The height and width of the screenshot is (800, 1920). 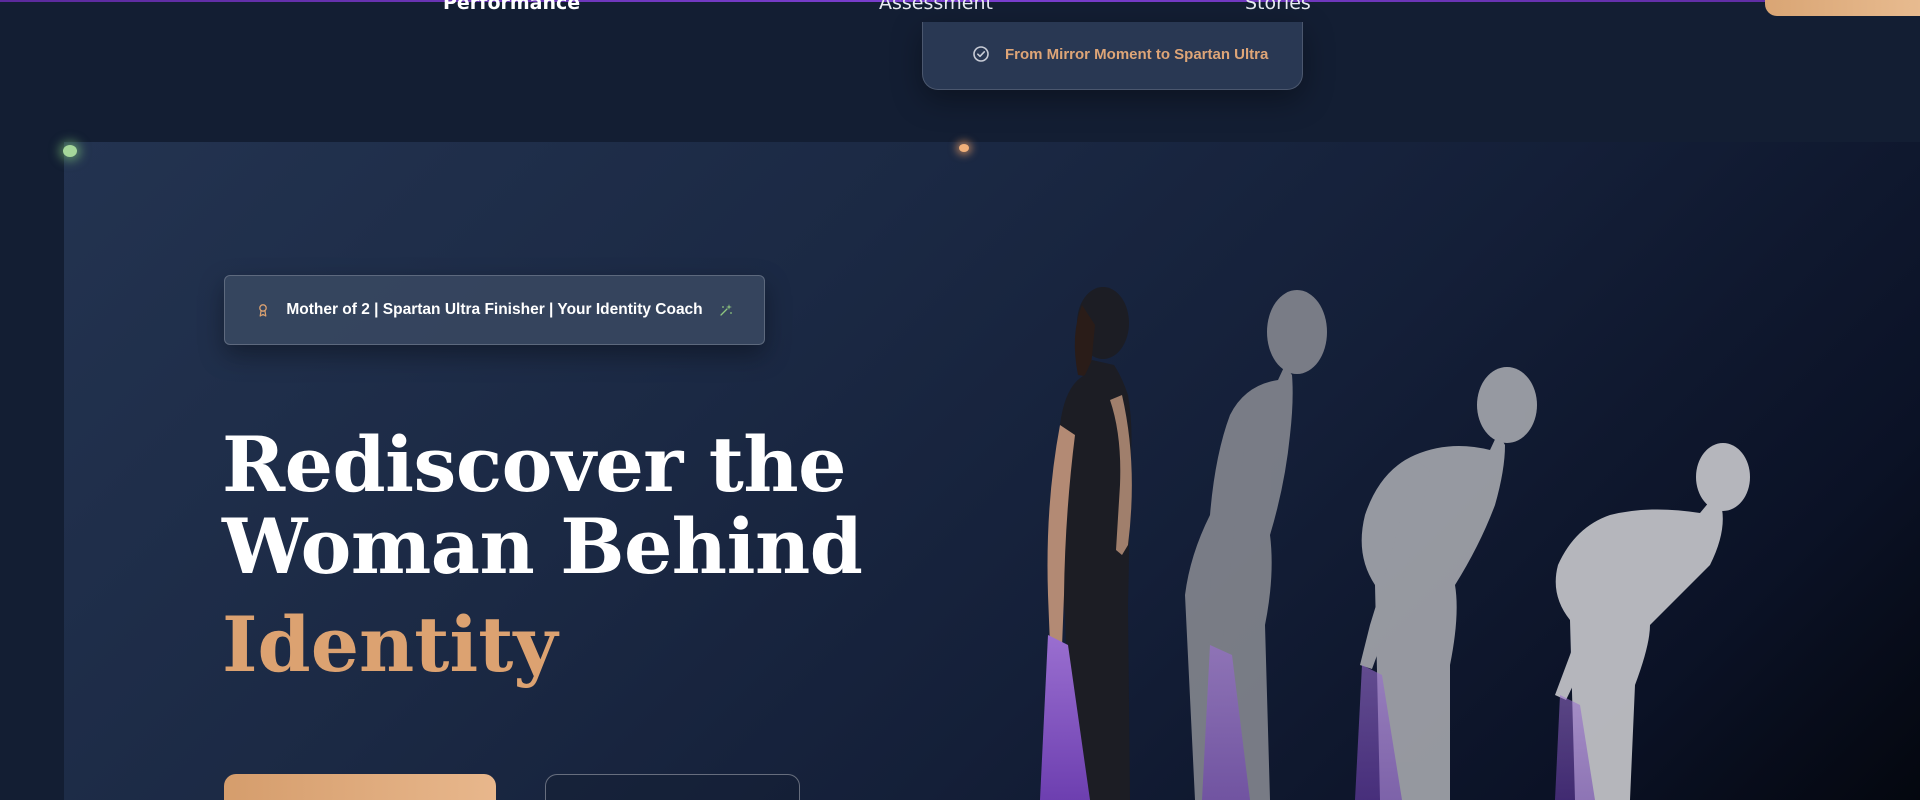 I want to click on dropdown-item-story: From Mirror Moment to Spartan Ultra, so click(x=1119, y=54).